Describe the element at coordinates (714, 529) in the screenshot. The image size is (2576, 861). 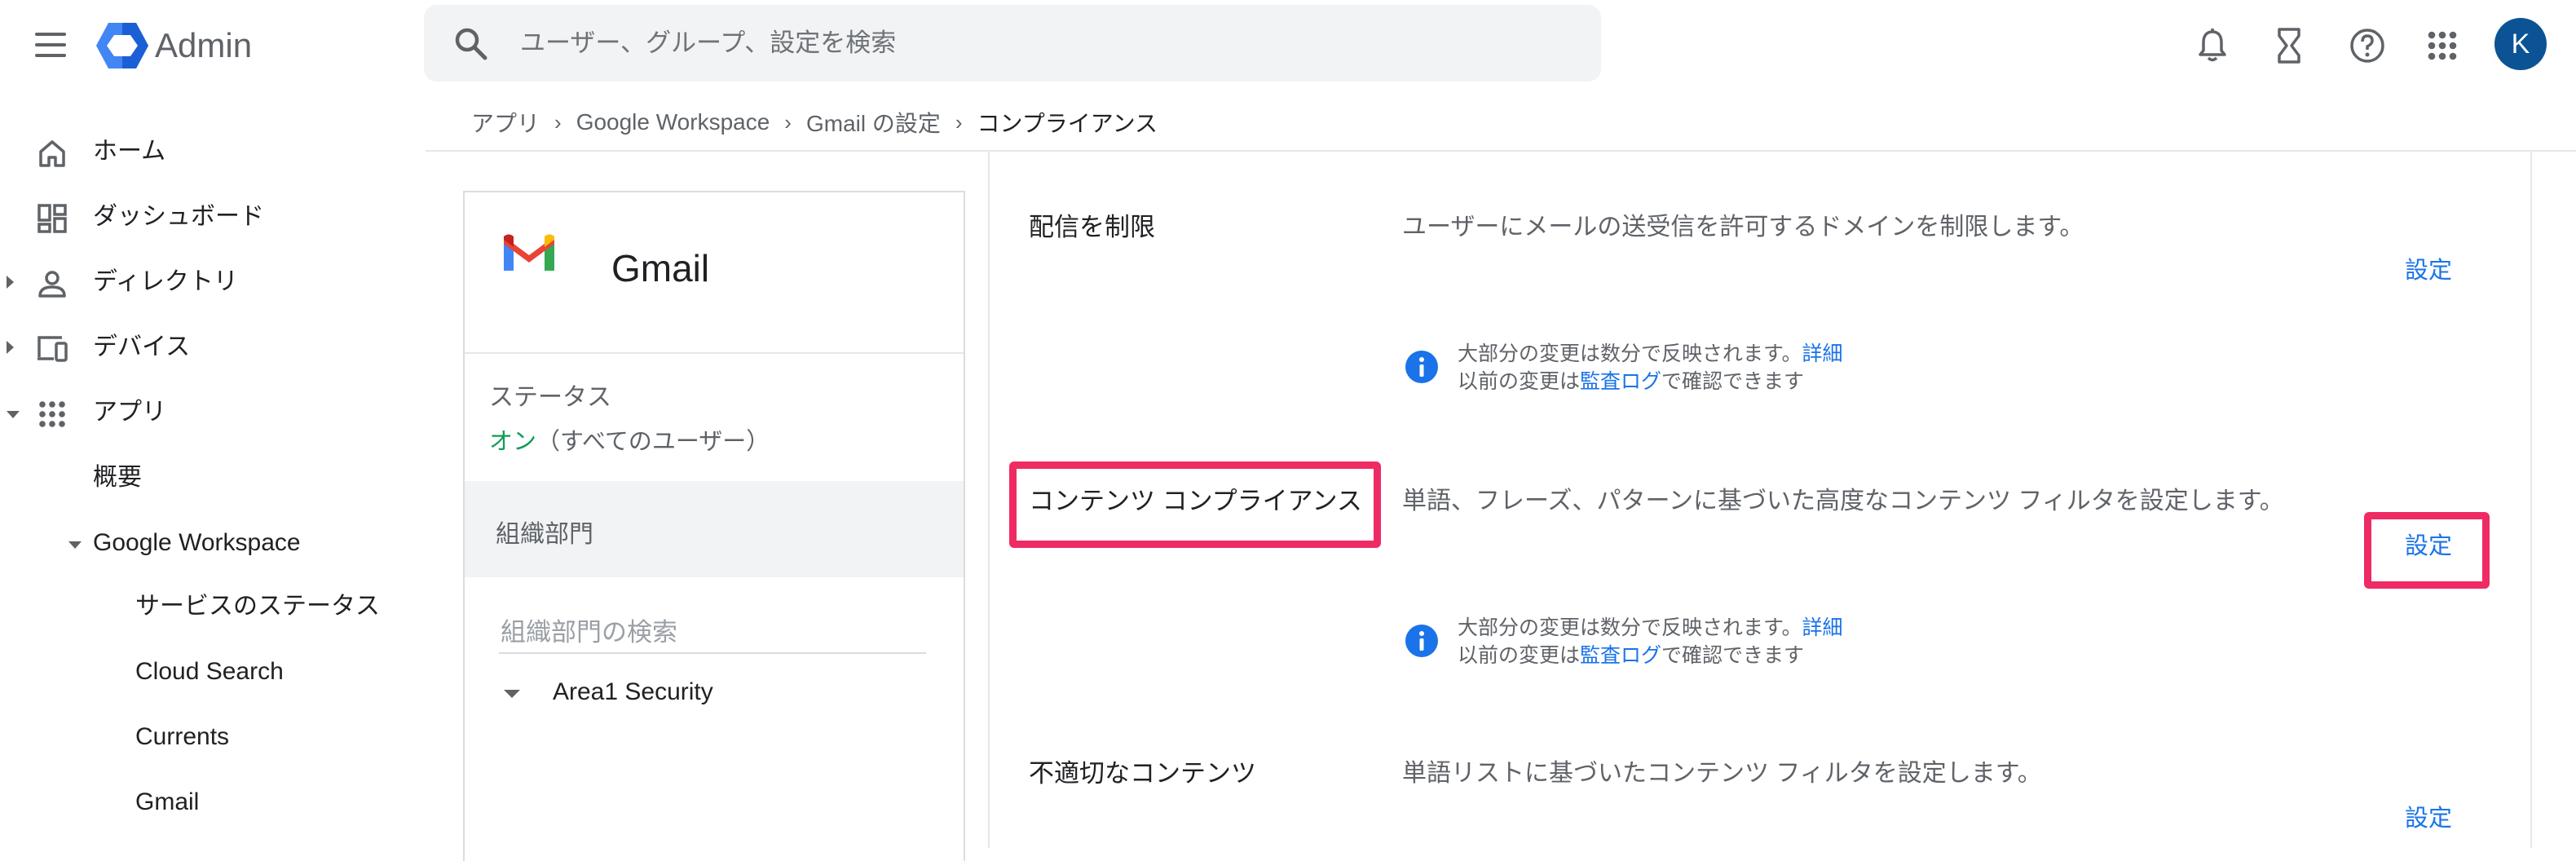
I see `org-units-header: 組織部門` at that location.